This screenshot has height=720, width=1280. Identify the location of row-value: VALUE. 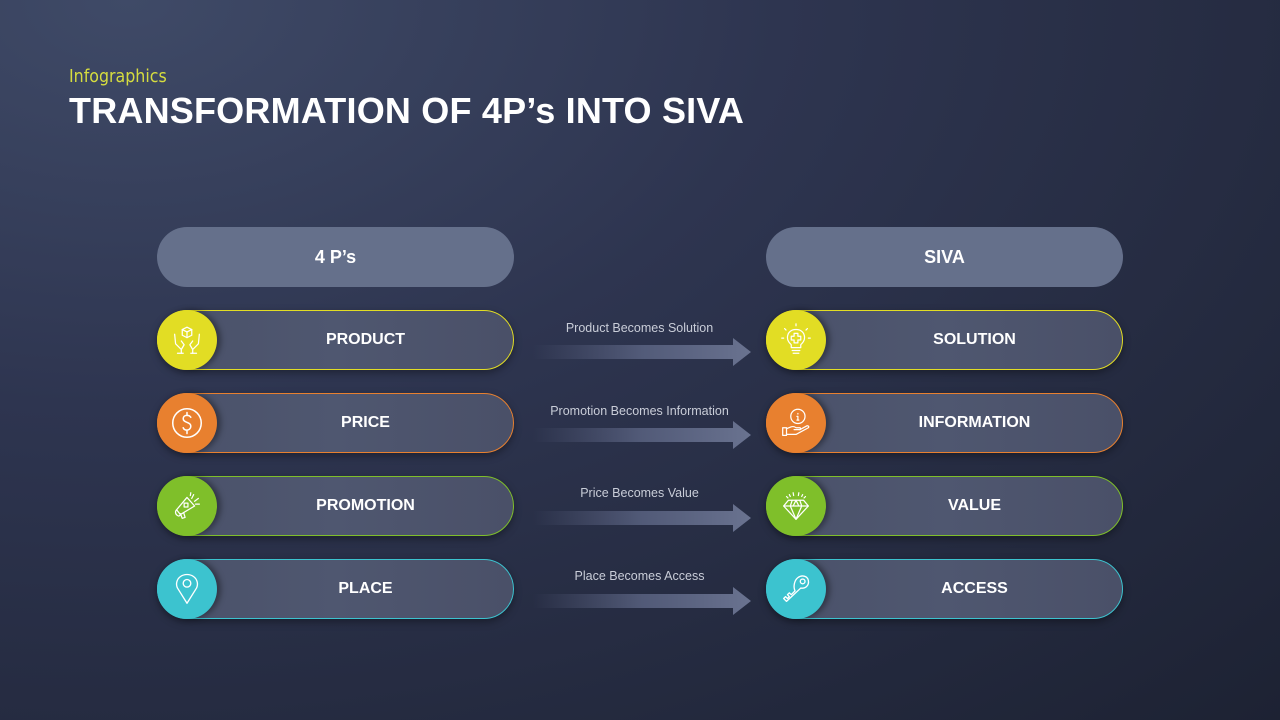
(944, 505).